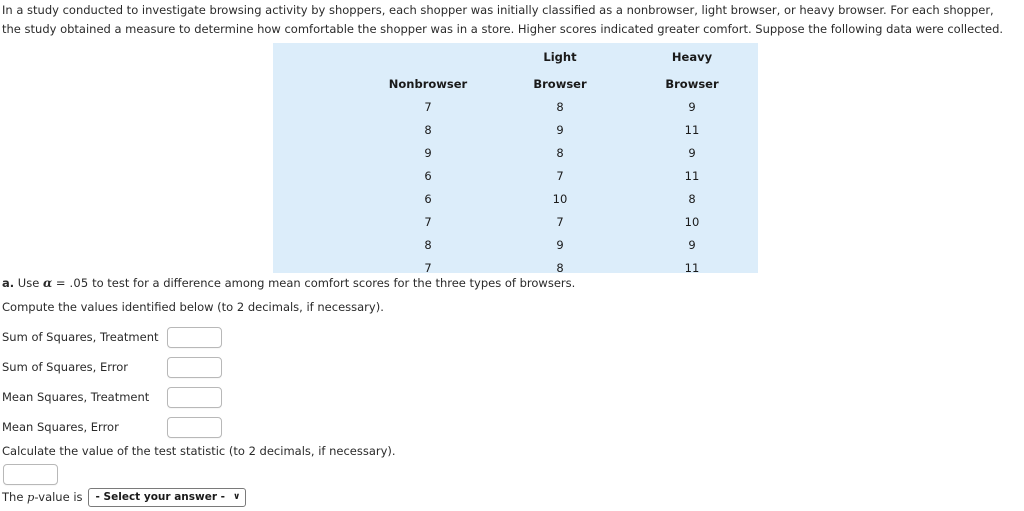  I want to click on header-top-light: Light, so click(560, 57).